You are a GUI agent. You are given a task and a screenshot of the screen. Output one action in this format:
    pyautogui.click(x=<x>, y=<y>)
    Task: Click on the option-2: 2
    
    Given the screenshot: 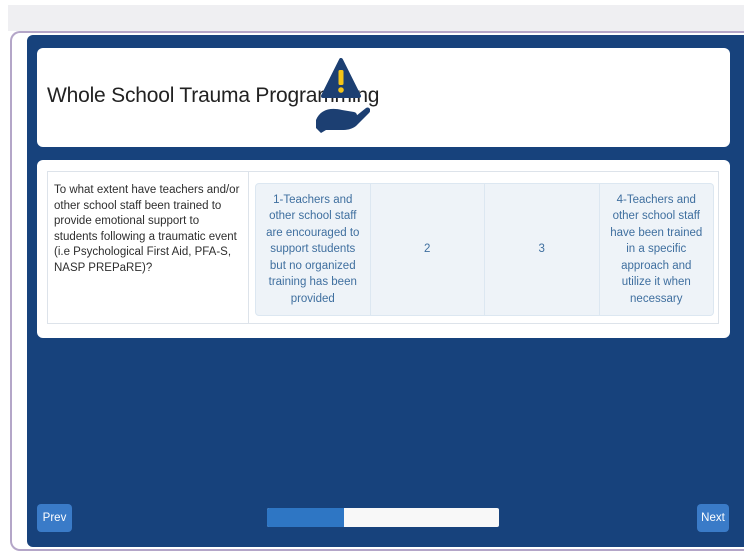 What is the action you would take?
    pyautogui.click(x=427, y=249)
    